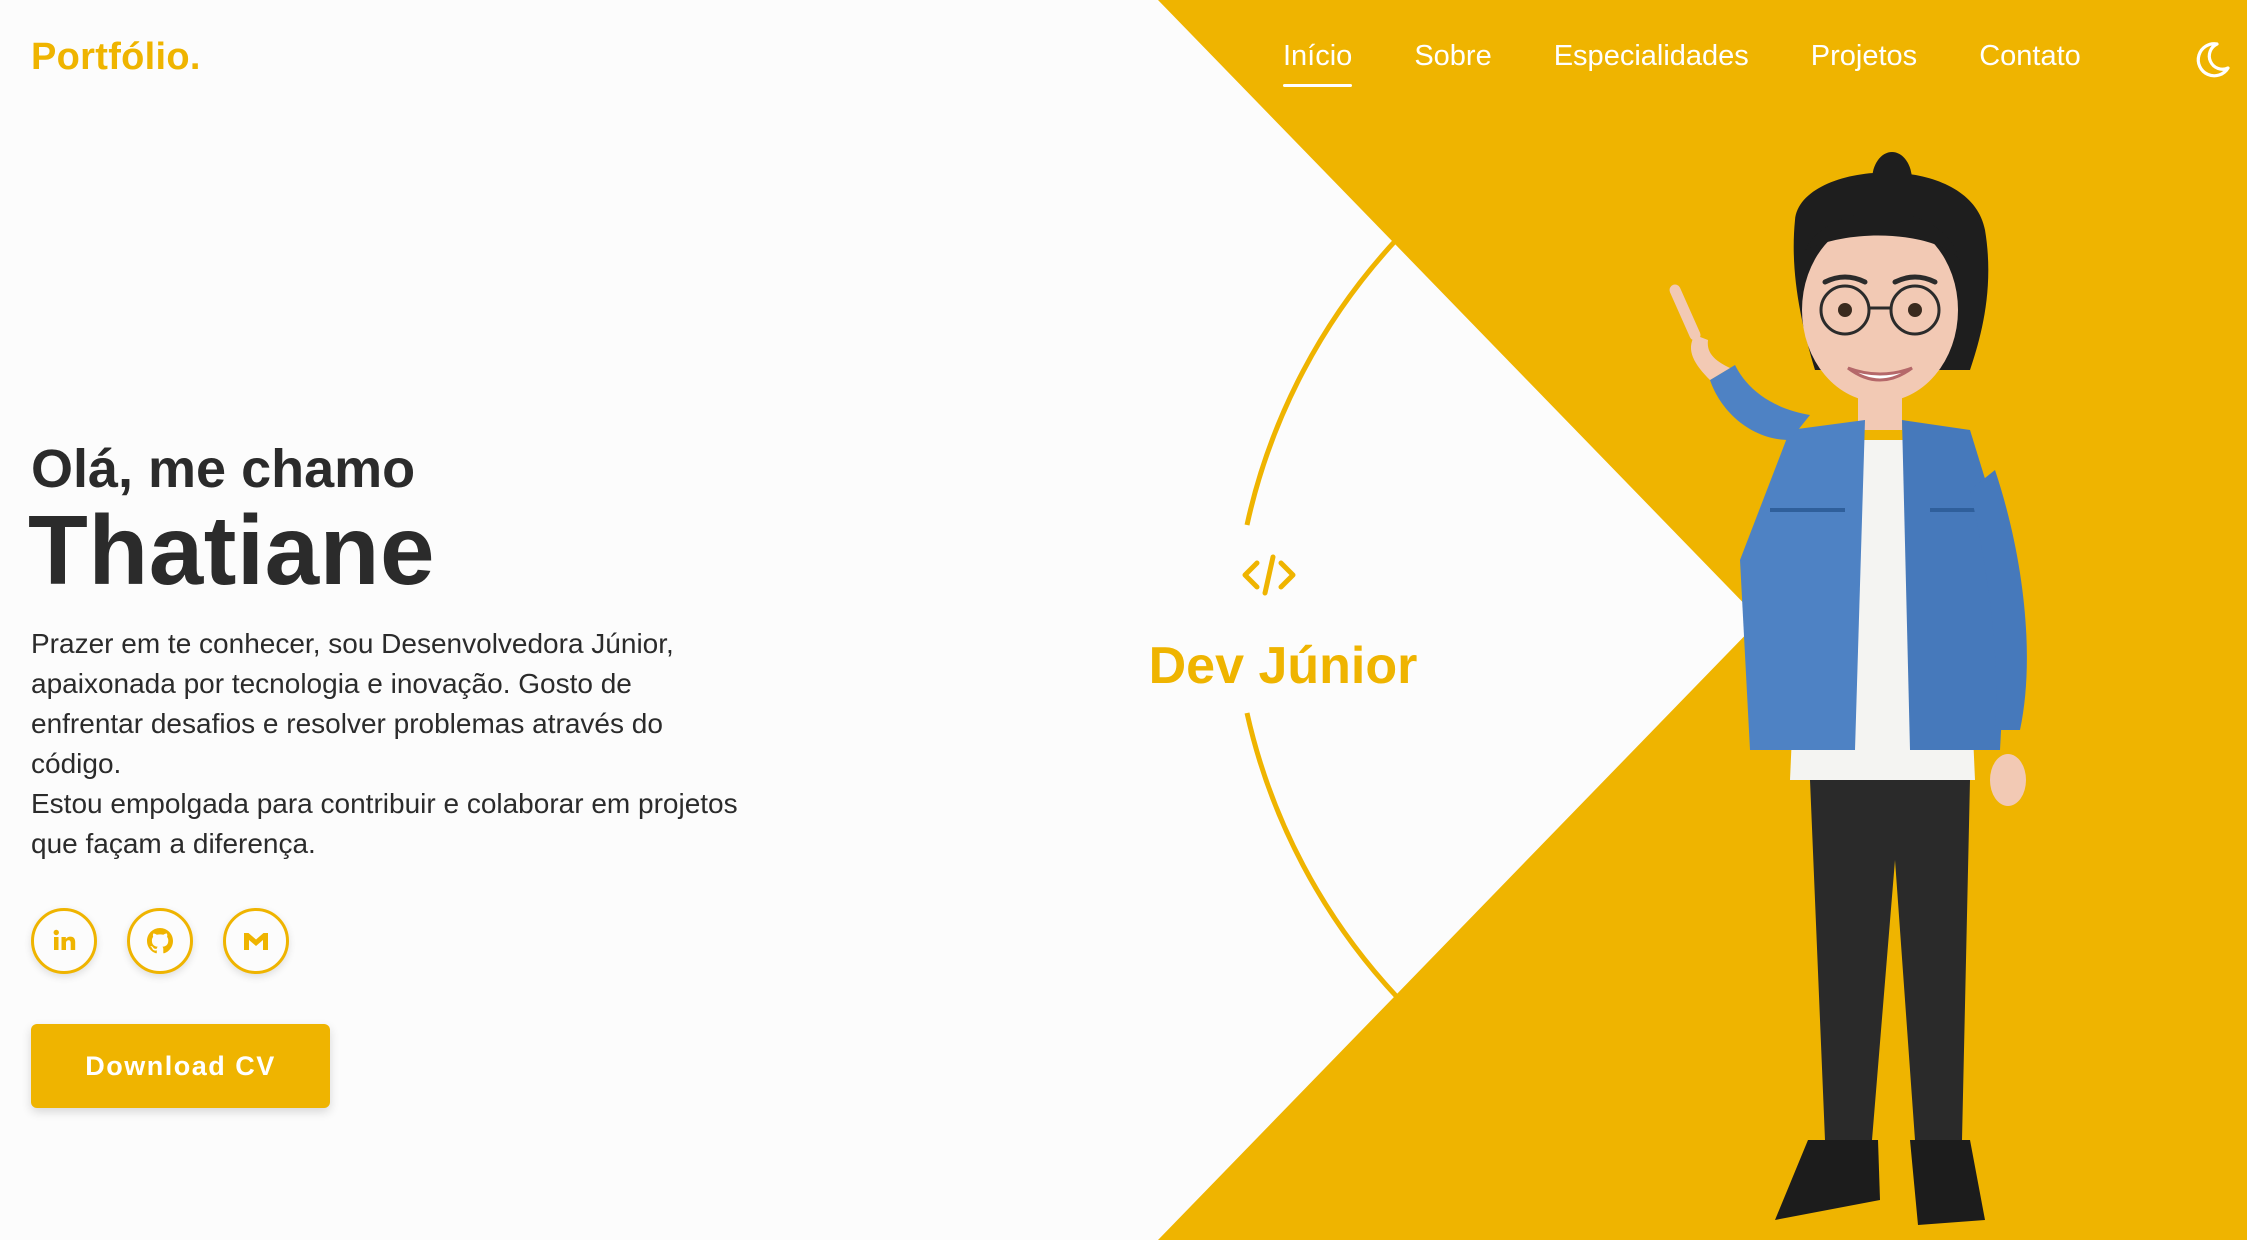  I want to click on theme-toggle-button, so click(2212, 60).